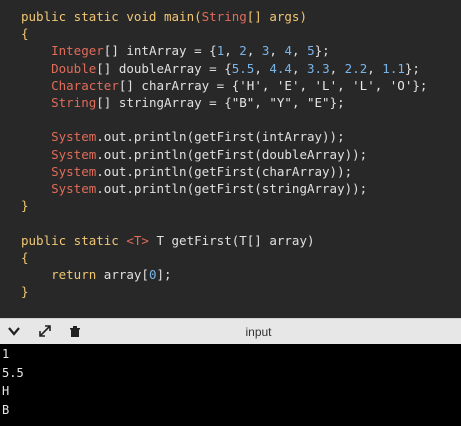 The height and width of the screenshot is (426, 461). Describe the element at coordinates (232, 188) in the screenshot. I see `code-token: .out.println(getFirst(stringArray));` at that location.